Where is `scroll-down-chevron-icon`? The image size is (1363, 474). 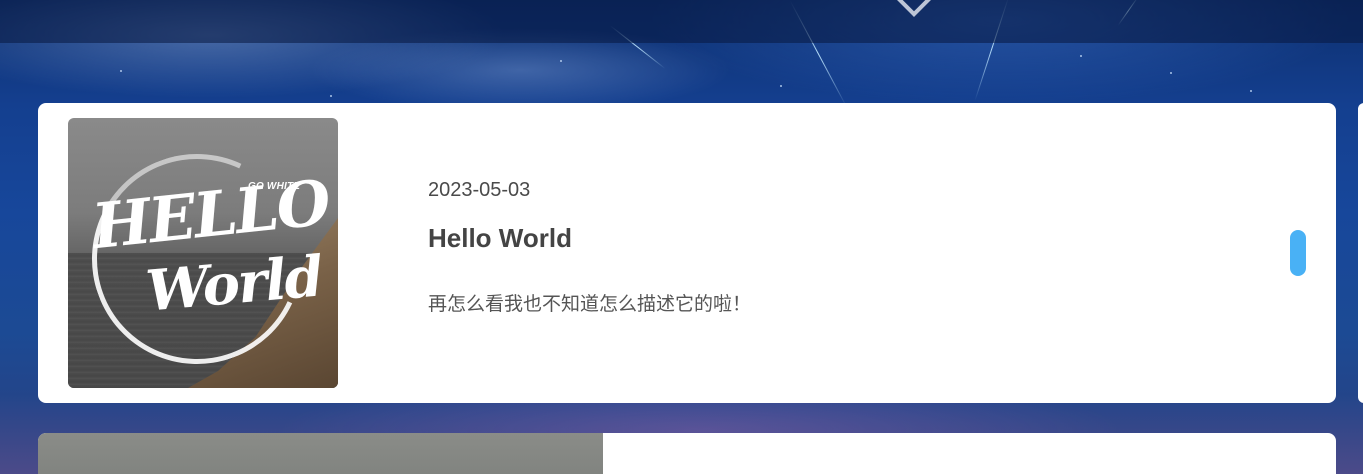
scroll-down-chevron-icon is located at coordinates (914, 8).